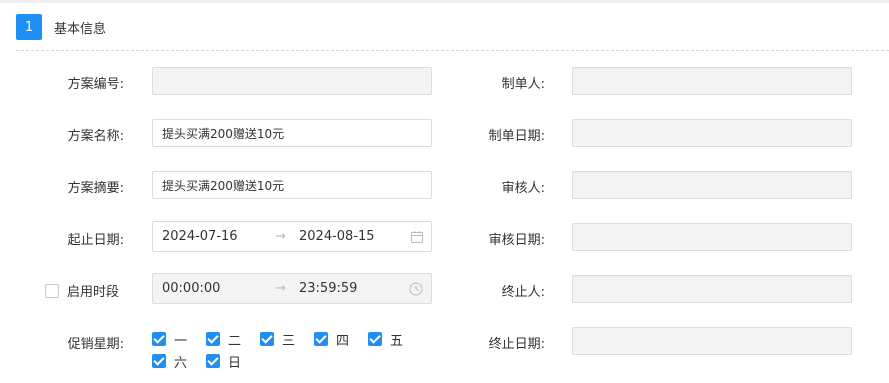 This screenshot has width=889, height=383. What do you see at coordinates (712, 341) in the screenshot?
I see `terminate-date-field` at bounding box center [712, 341].